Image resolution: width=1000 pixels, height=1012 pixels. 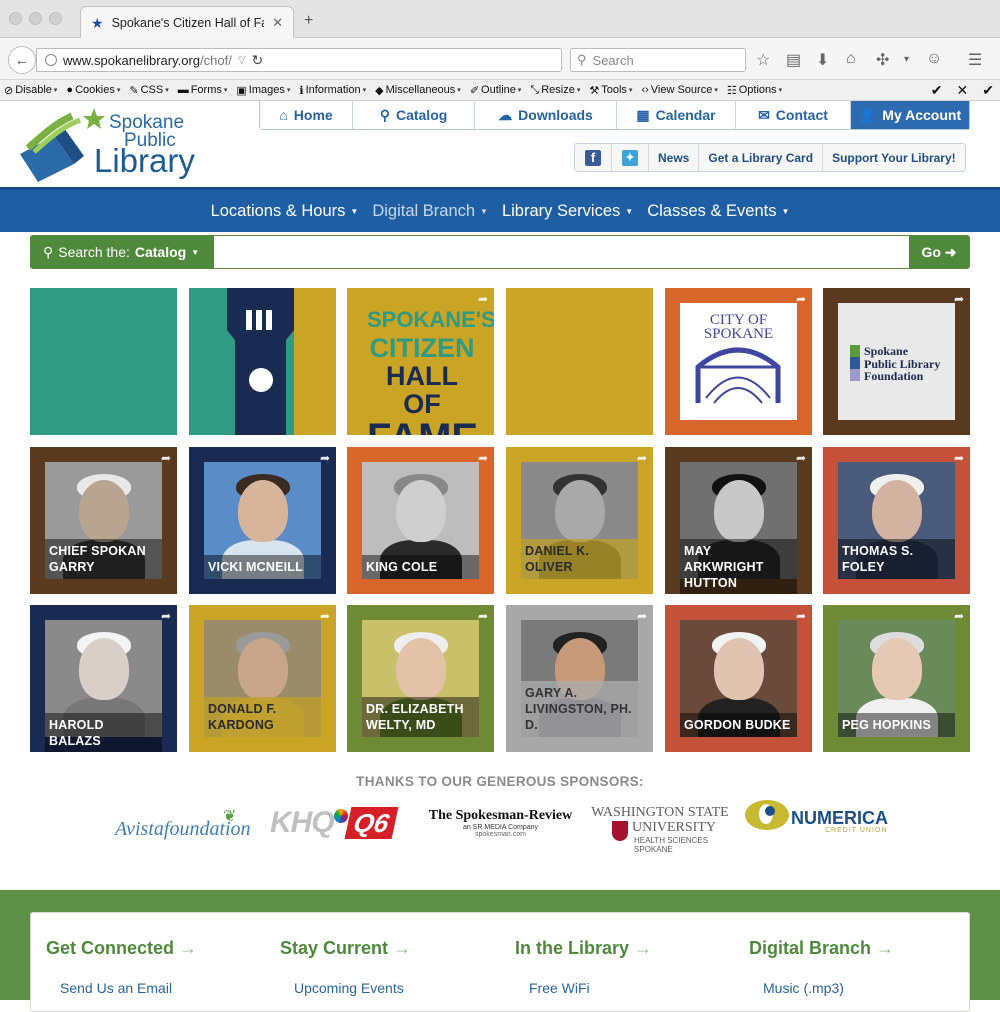 What do you see at coordinates (793, 60) in the screenshot?
I see `reading-list-icon: ▤` at bounding box center [793, 60].